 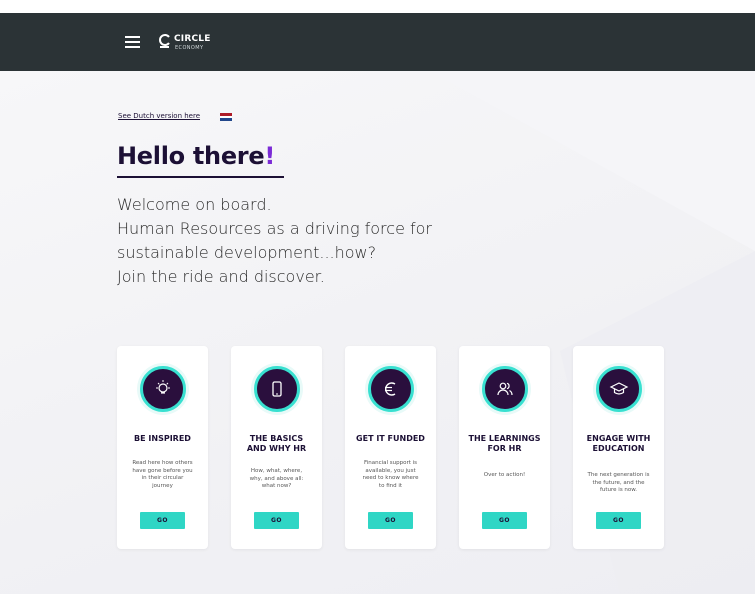 What do you see at coordinates (377, 42) in the screenshot?
I see `top-navigation-bar` at bounding box center [377, 42].